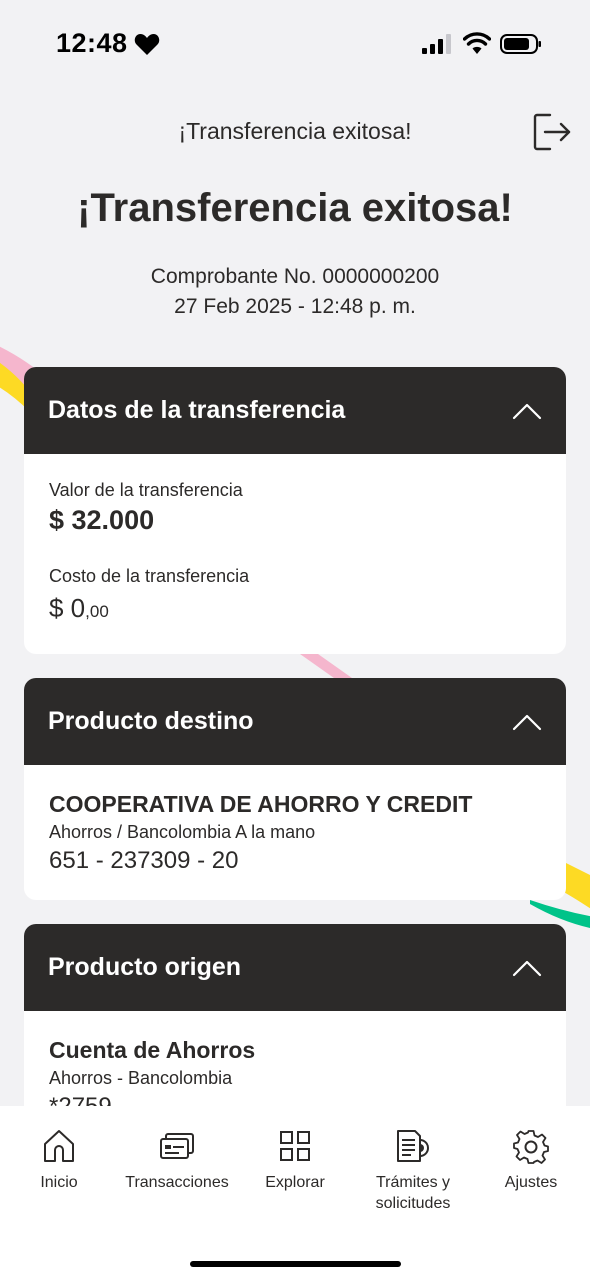 Image resolution: width=590 pixels, height=1280 pixels. What do you see at coordinates (141, 1078) in the screenshot?
I see `origin-type: Ahorros - Bancolombia` at bounding box center [141, 1078].